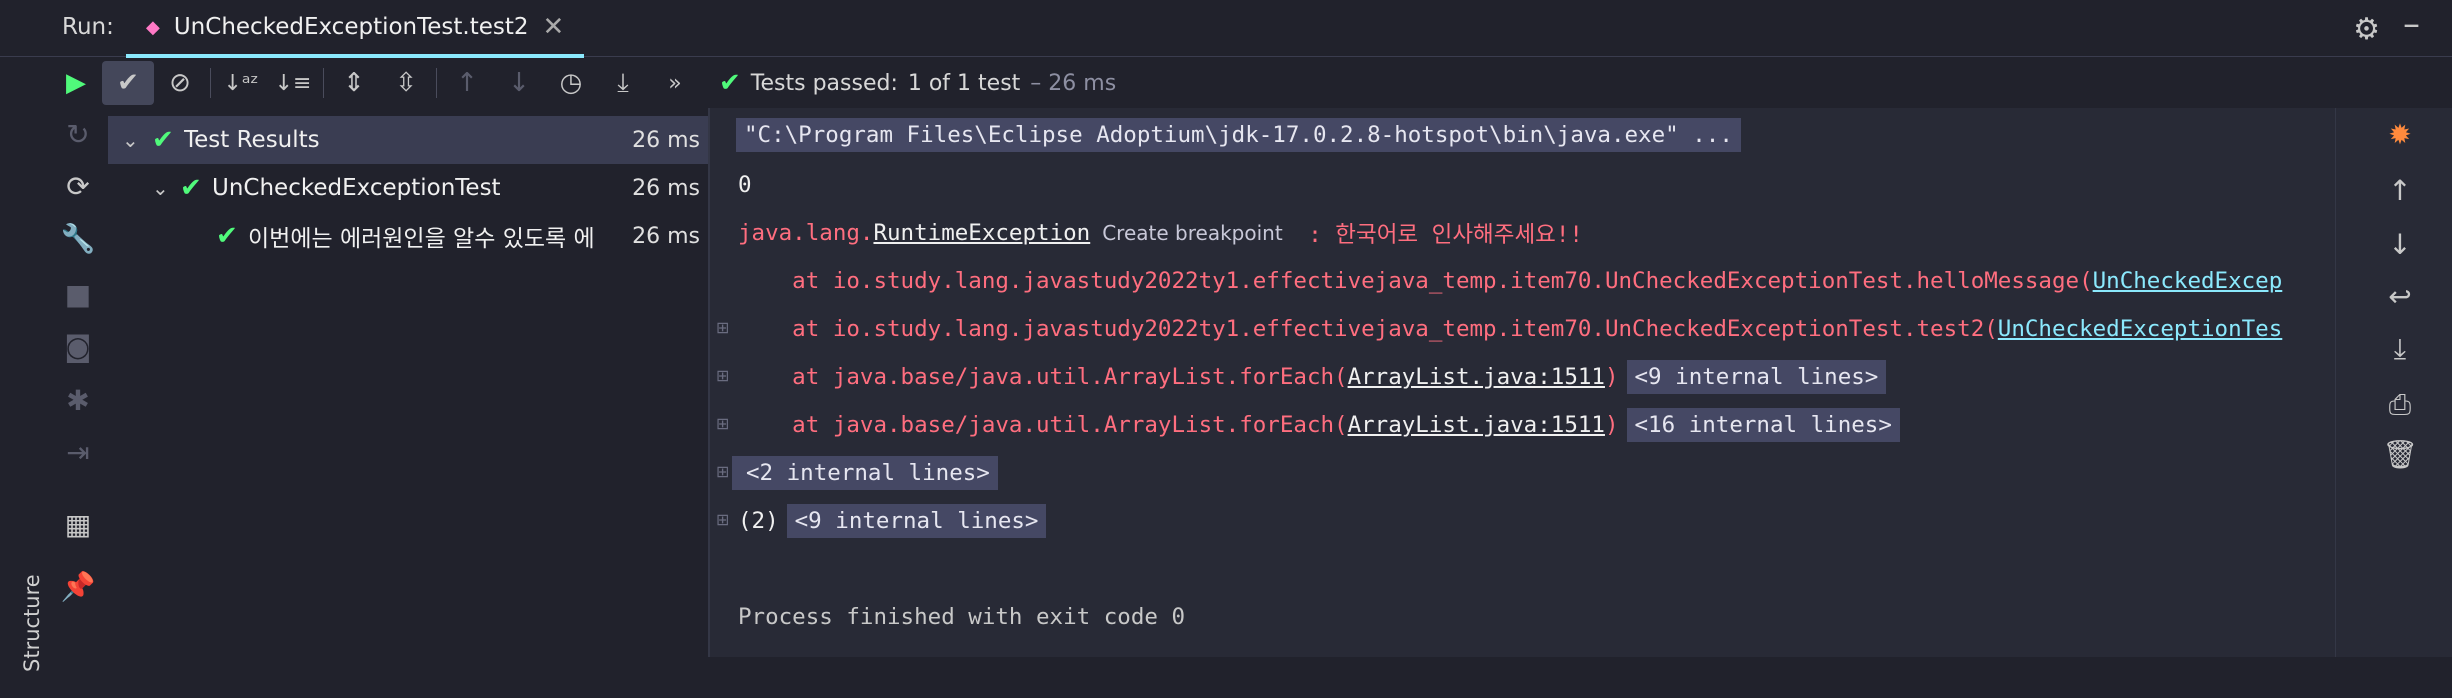 Image resolution: width=2452 pixels, height=698 pixels. What do you see at coordinates (406, 83) in the screenshot?
I see `collapse-all-icon: ⇳` at bounding box center [406, 83].